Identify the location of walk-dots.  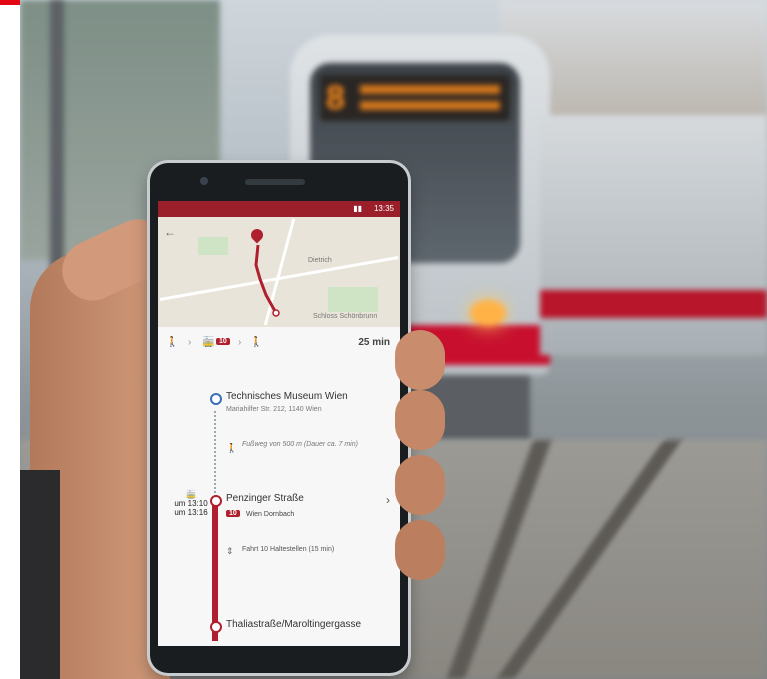
(216, 454).